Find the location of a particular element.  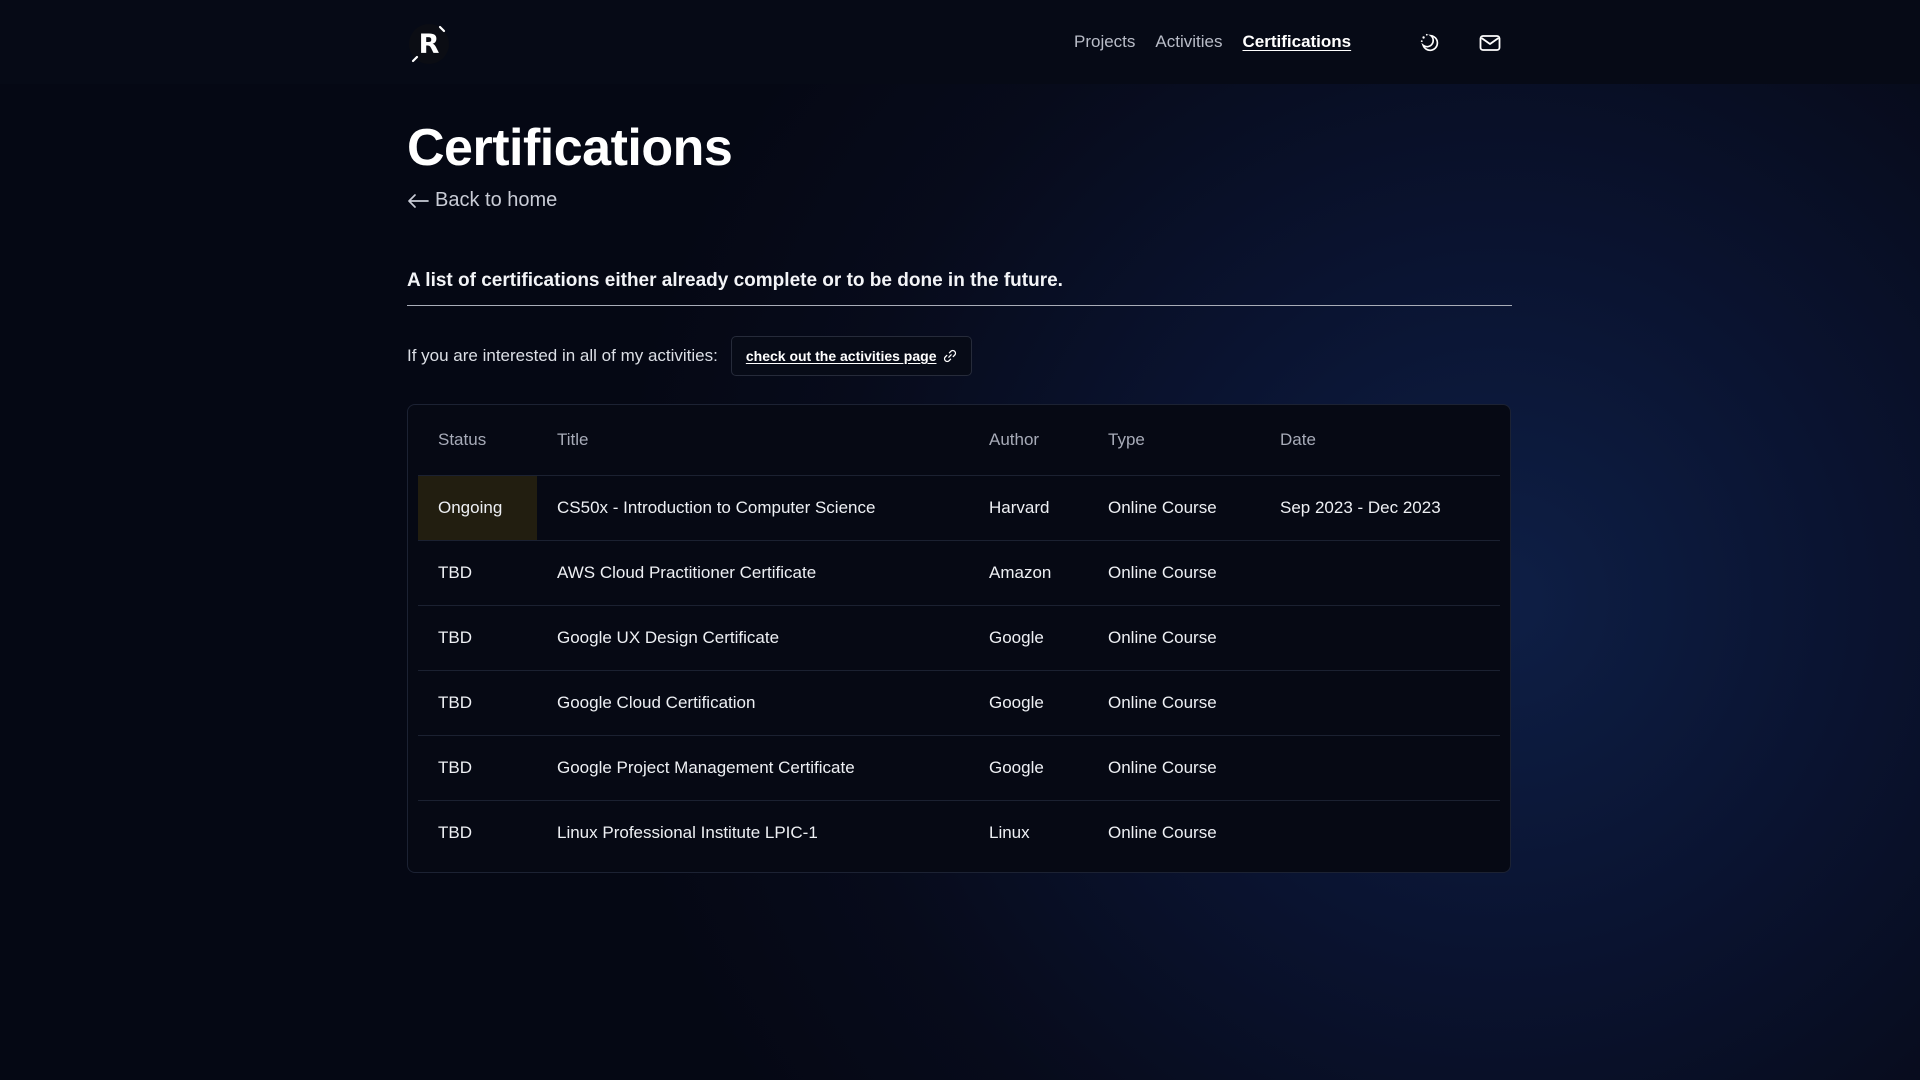

author-cell: Harvard is located at coordinates (1028, 508).